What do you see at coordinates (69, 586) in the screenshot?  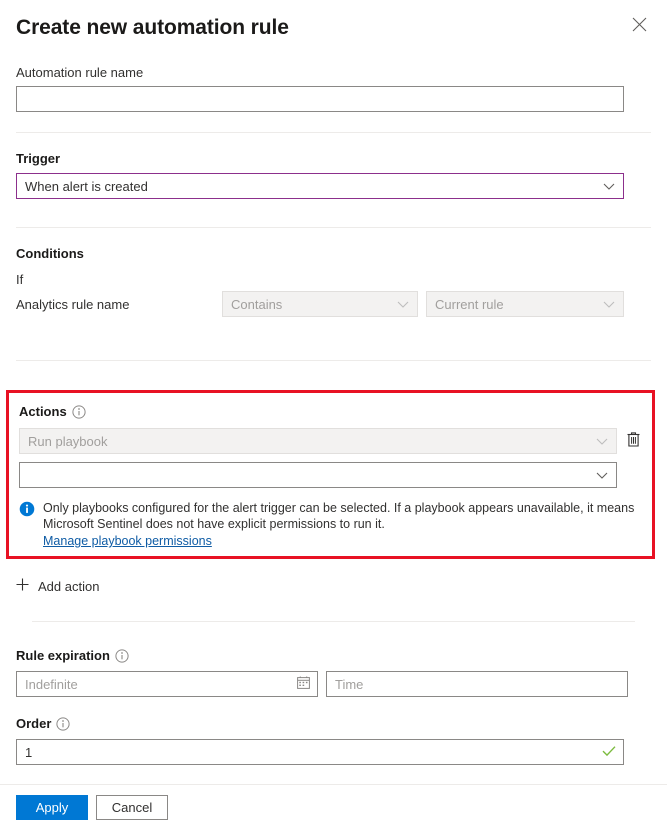 I see `add-action-label: Add action` at bounding box center [69, 586].